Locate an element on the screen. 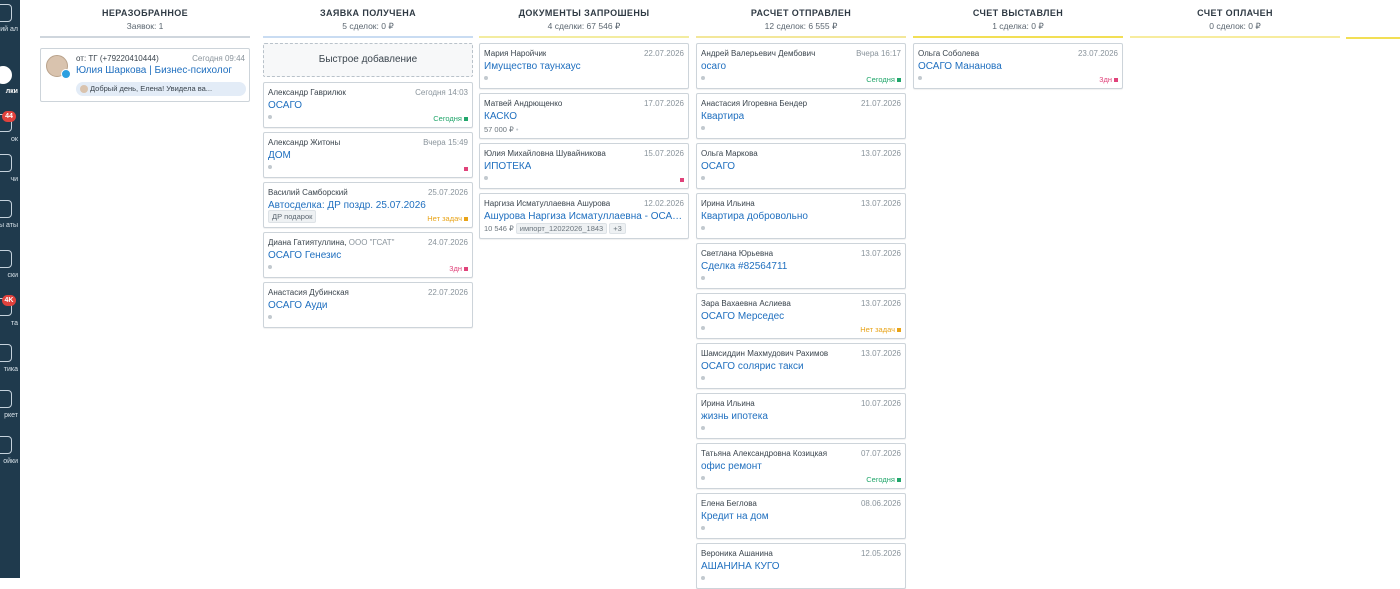 Image resolution: width=1400 pixels, height=589 pixels. sidebar-item-analytics: тика is located at coordinates (10, 364).